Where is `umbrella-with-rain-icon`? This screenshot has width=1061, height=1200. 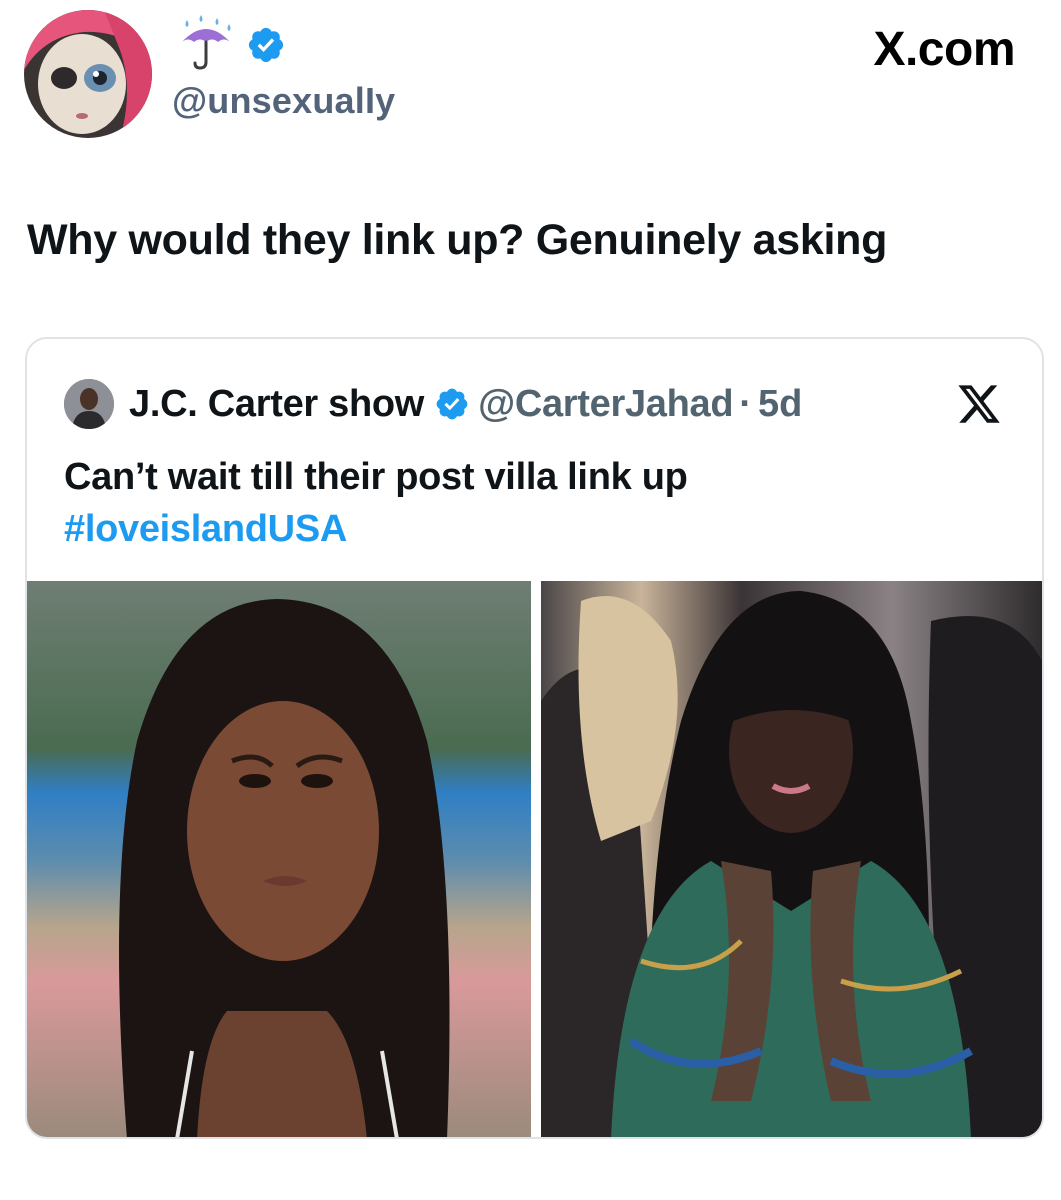
umbrella-with-rain-icon is located at coordinates (206, 42).